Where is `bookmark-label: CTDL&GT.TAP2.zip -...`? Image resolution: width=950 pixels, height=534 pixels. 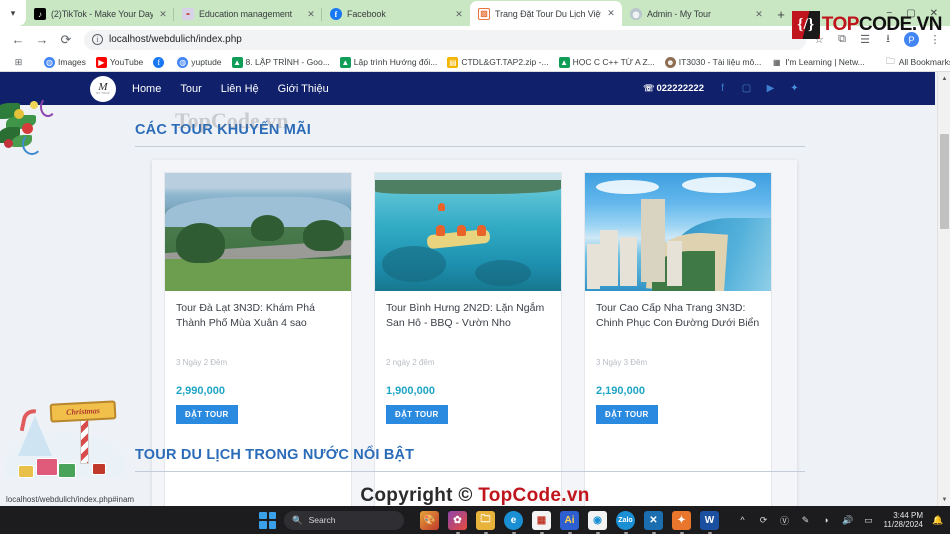
bookmark-label: CTDL&GT.TAP2.zip -... is located at coordinates (505, 62).